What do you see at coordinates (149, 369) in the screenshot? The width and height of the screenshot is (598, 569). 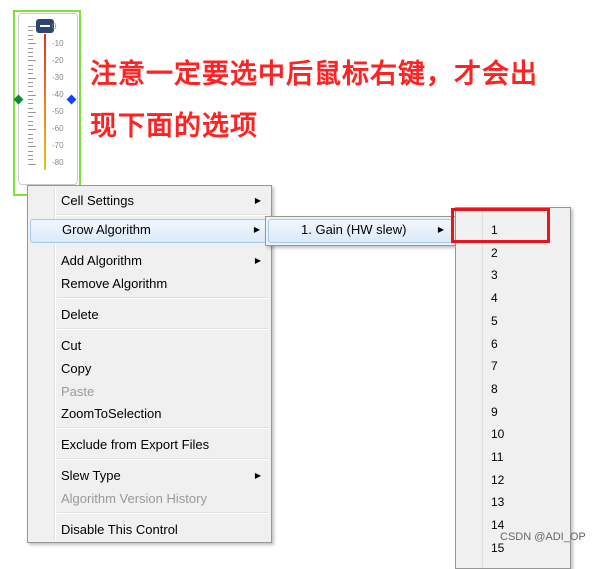 I see `menu-item-copy: Copy` at bounding box center [149, 369].